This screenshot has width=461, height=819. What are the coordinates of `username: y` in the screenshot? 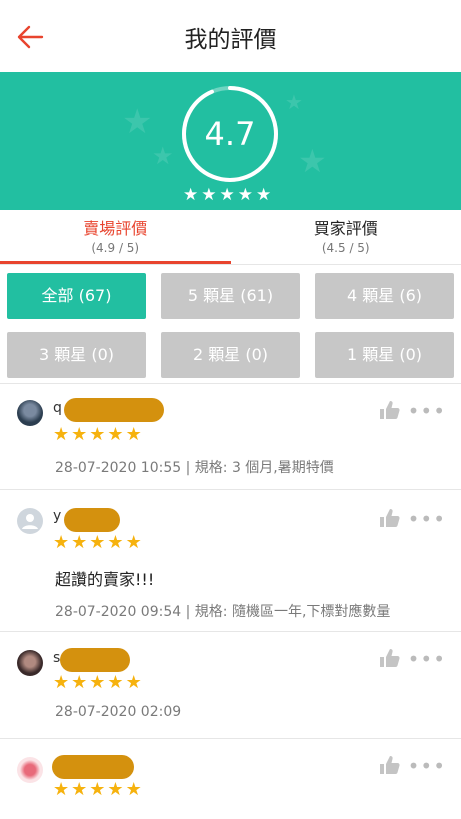 It's located at (57, 516).